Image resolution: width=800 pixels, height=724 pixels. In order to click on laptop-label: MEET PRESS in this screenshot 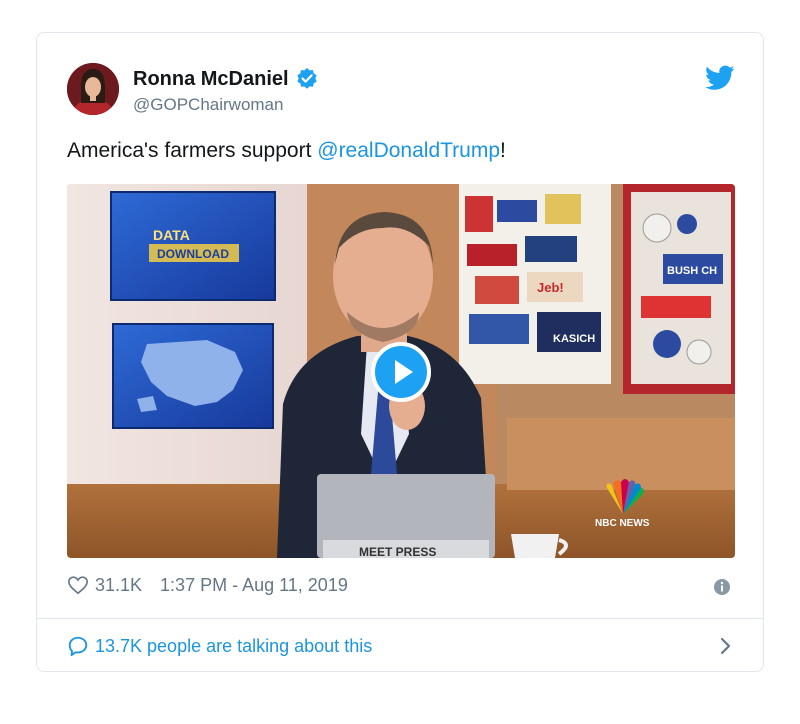, I will do `click(397, 551)`.